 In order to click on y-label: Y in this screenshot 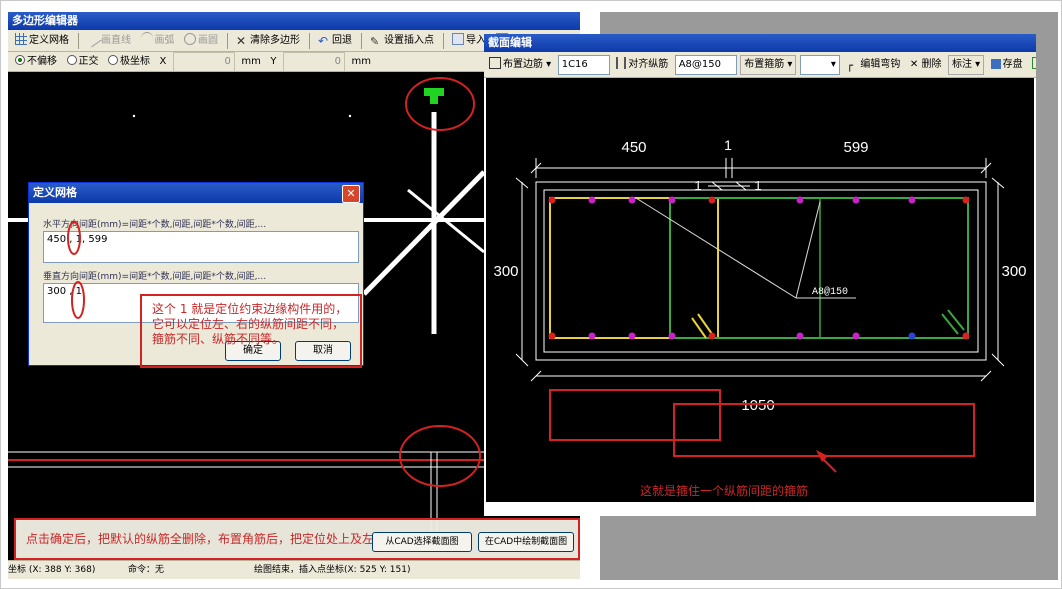, I will do `click(273, 61)`.